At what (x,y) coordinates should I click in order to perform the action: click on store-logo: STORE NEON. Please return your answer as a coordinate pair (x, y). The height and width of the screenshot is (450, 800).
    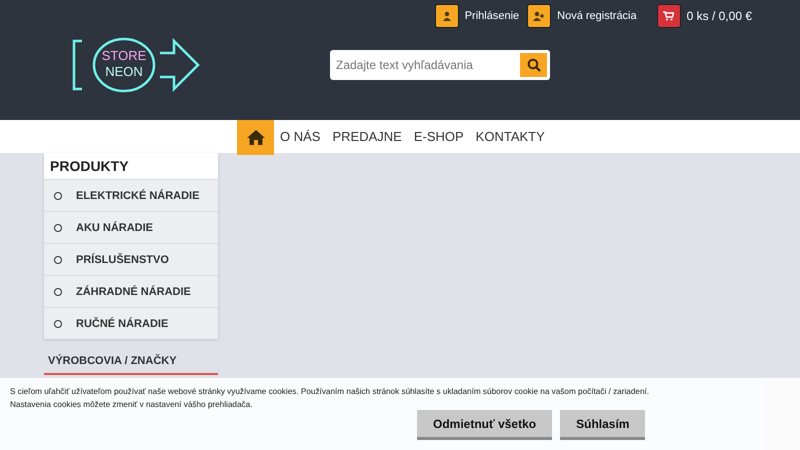
    Looking at the image, I should click on (137, 65).